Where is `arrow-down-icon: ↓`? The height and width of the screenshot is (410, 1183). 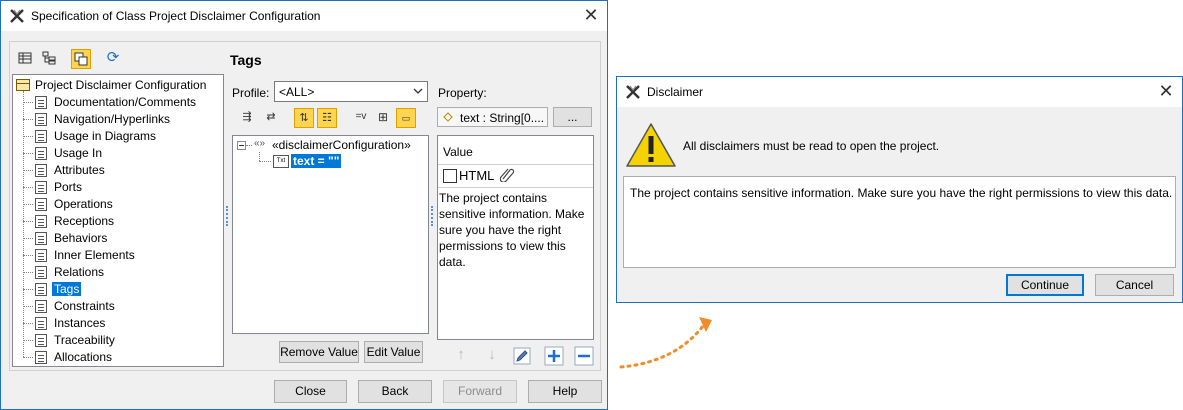
arrow-down-icon: ↓ is located at coordinates (492, 356).